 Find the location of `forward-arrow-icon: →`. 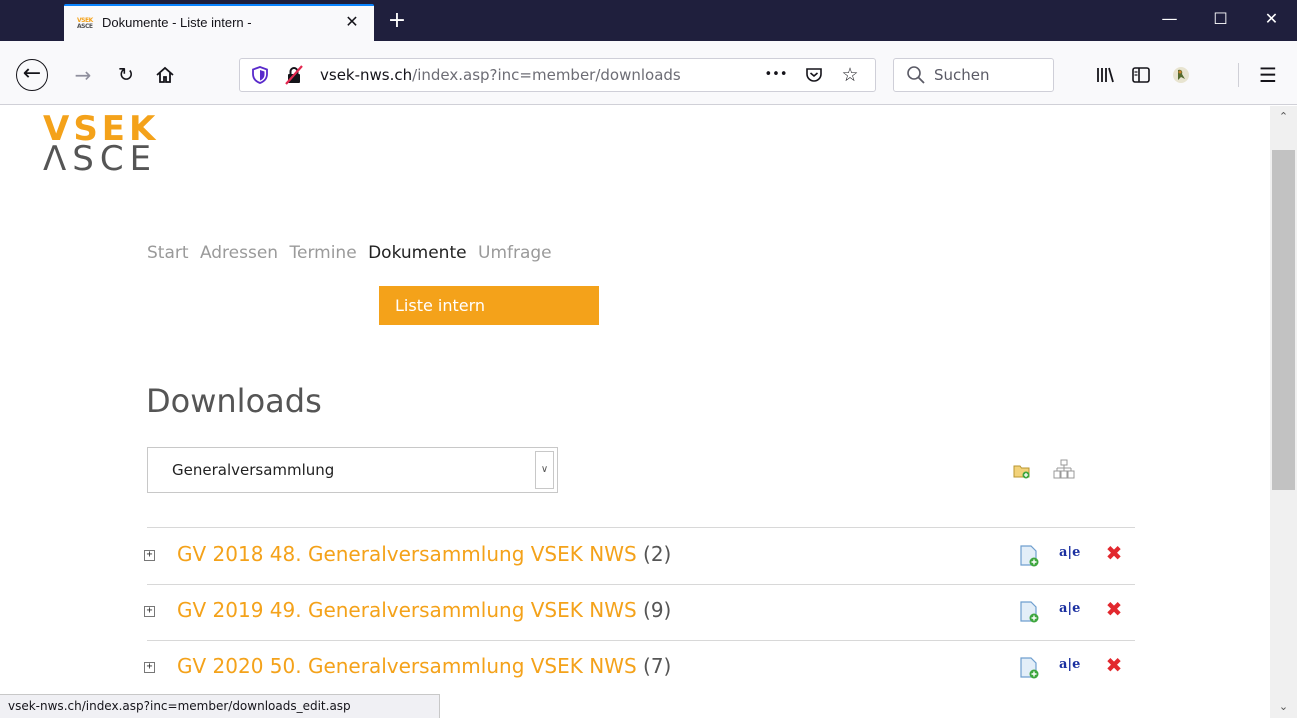

forward-arrow-icon: → is located at coordinates (83, 75).